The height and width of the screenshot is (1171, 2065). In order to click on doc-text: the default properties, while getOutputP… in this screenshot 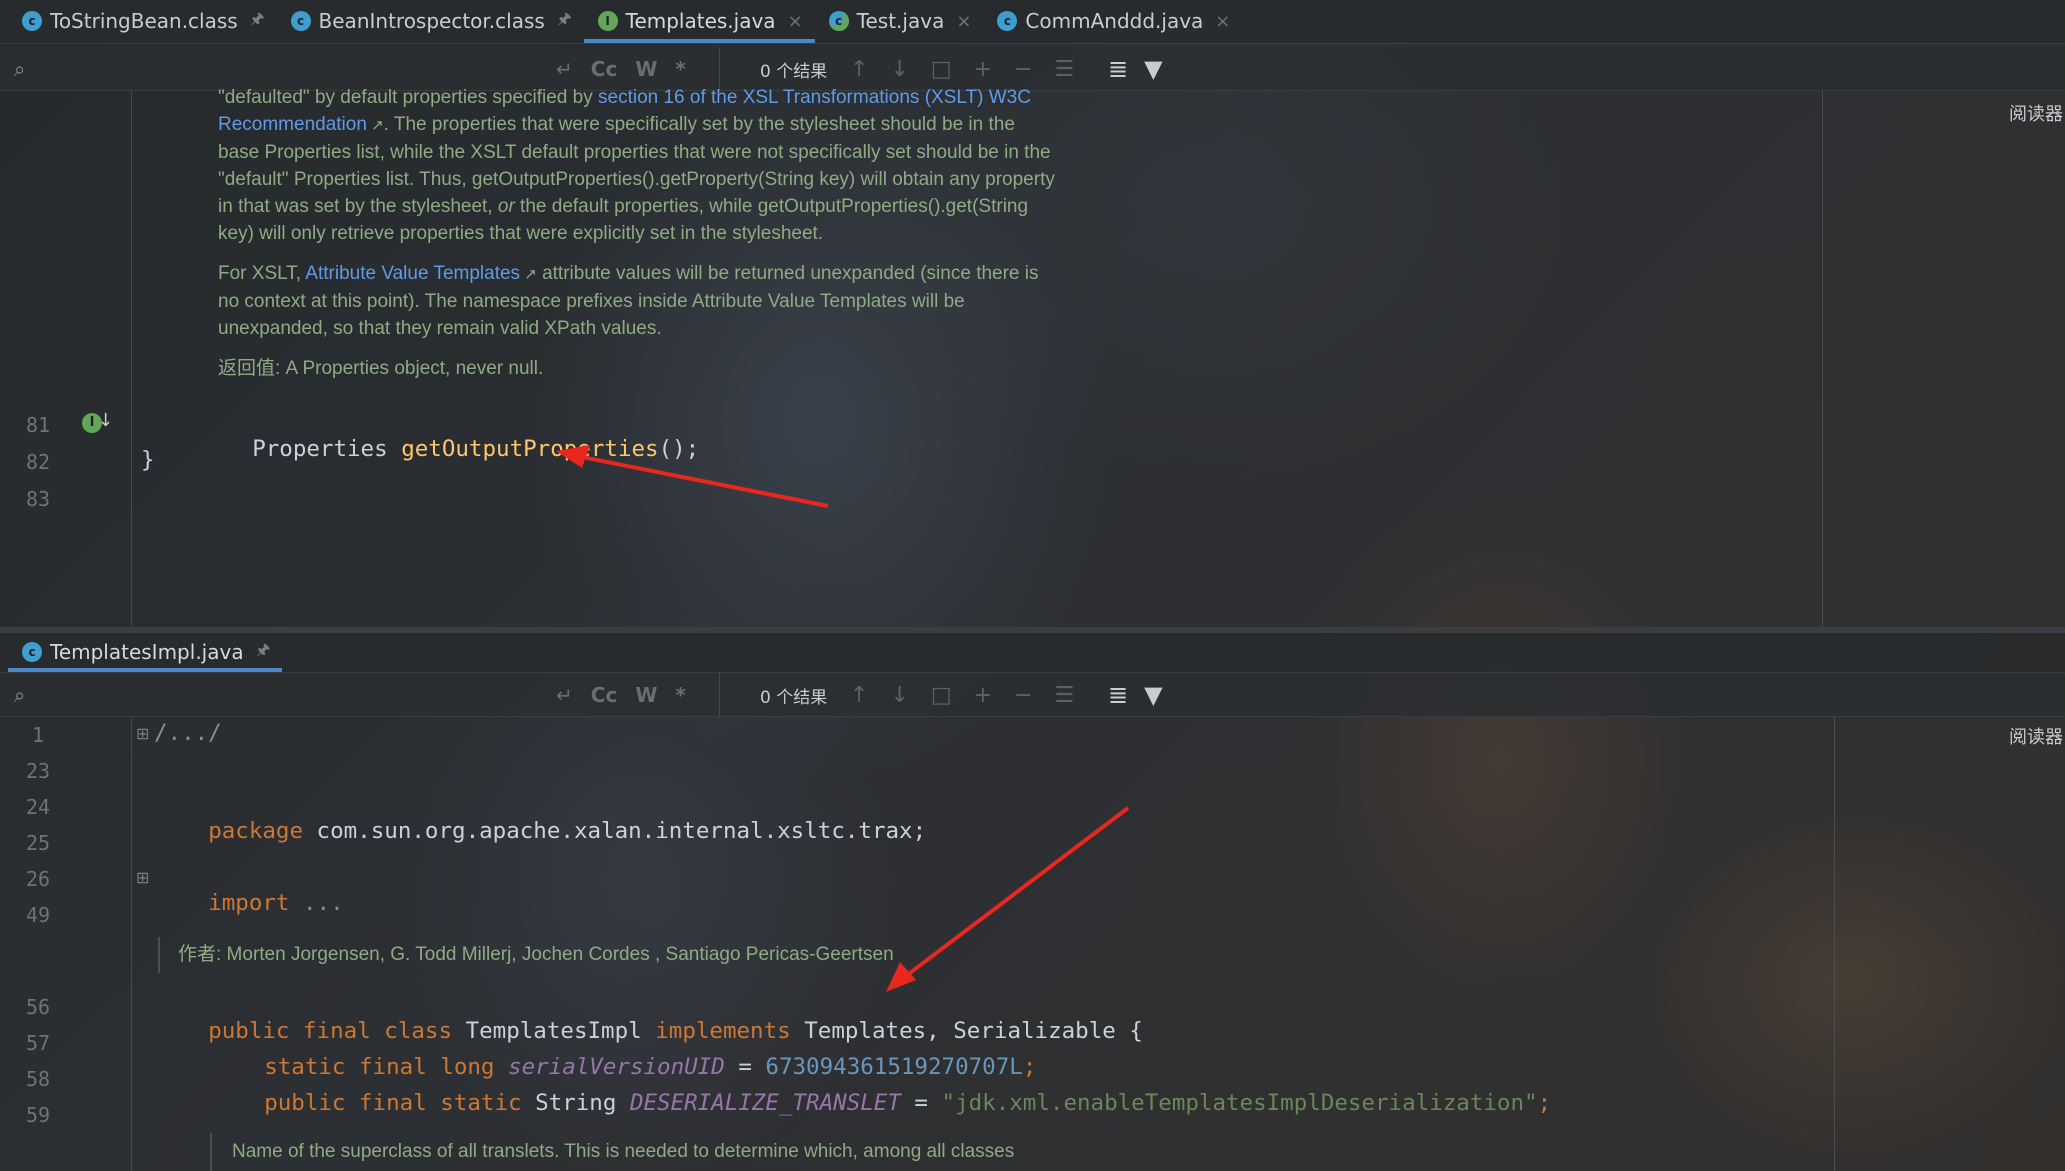, I will do `click(771, 206)`.